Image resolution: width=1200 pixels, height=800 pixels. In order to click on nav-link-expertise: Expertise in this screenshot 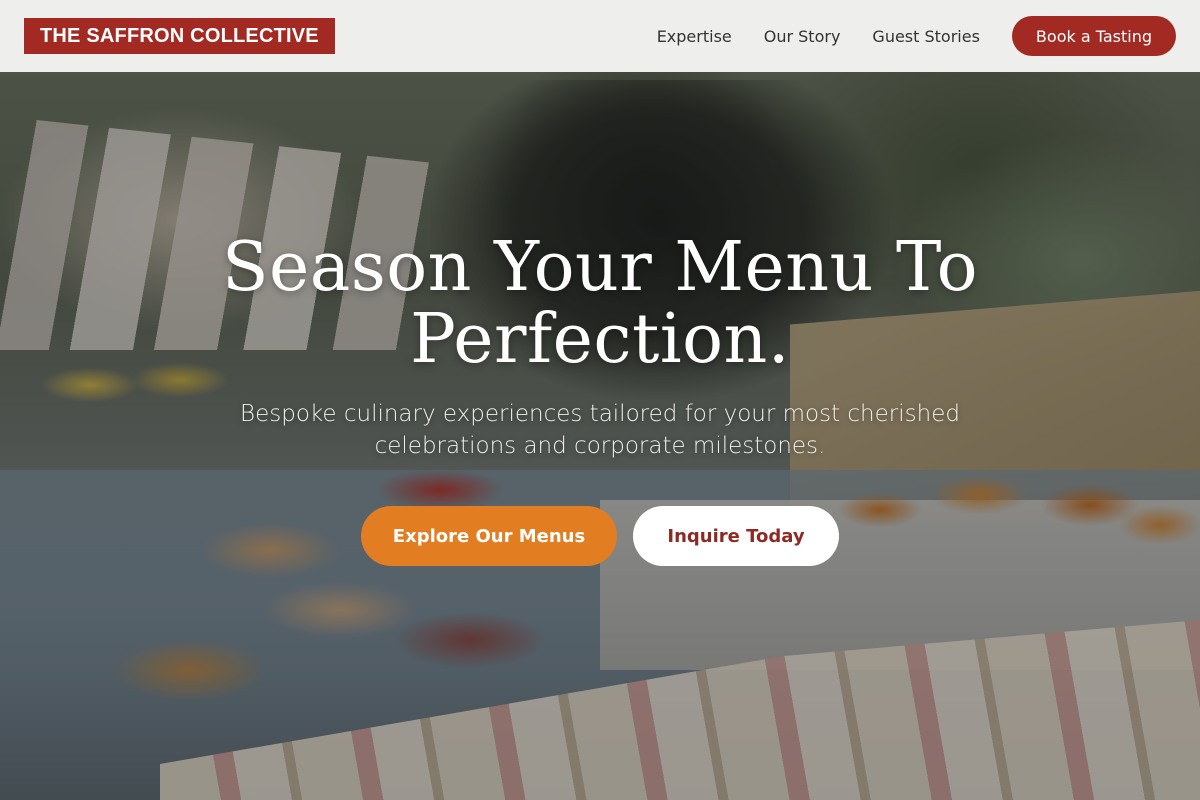, I will do `click(694, 36)`.